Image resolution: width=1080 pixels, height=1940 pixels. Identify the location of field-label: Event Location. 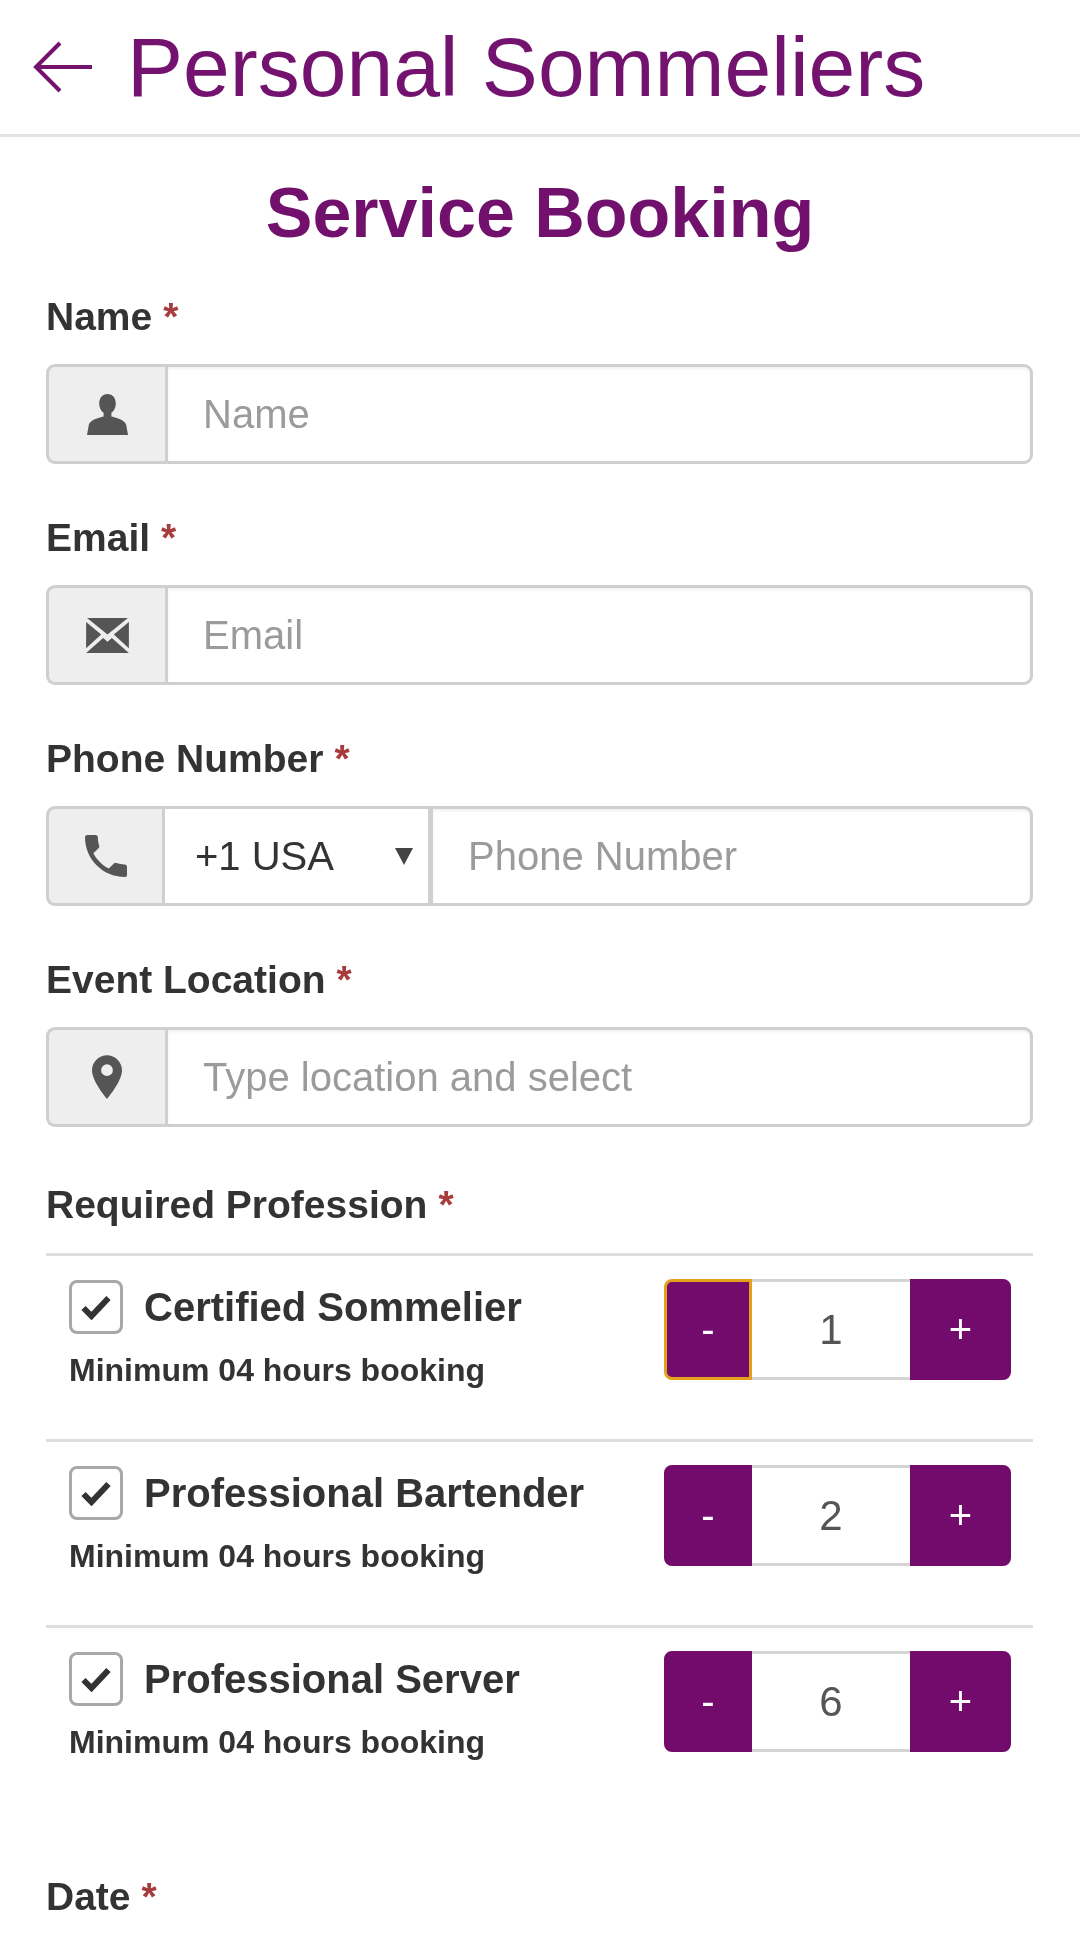
(186, 980).